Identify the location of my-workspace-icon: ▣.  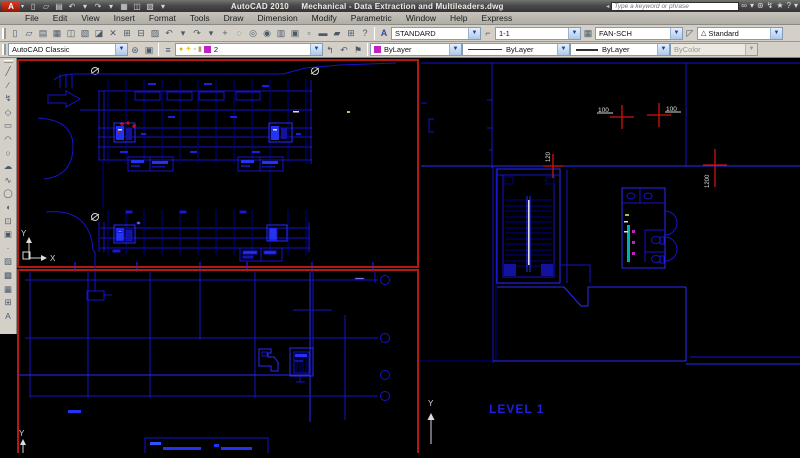
(149, 49).